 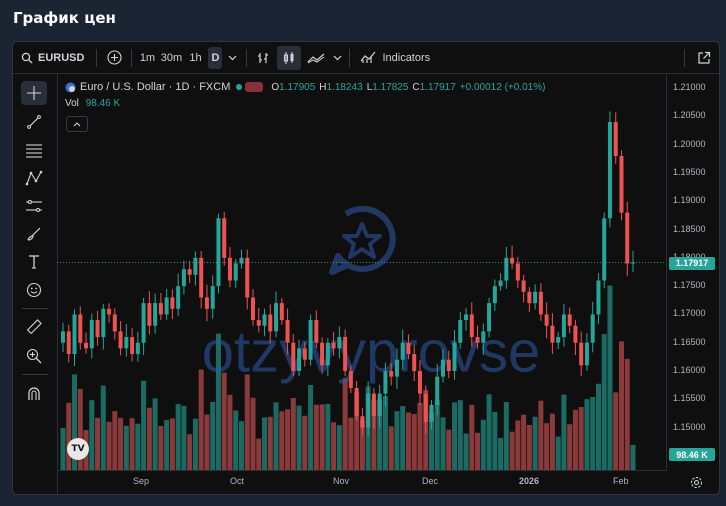 What do you see at coordinates (52, 57) in the screenshot?
I see `symbol-search: EURUSD` at bounding box center [52, 57].